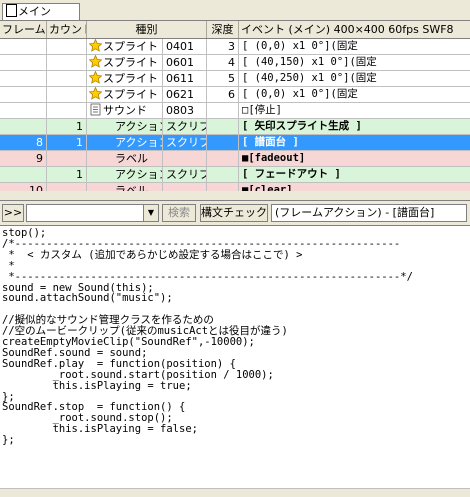 The width and height of the screenshot is (470, 497). I want to click on script-title-field: (フレームアクション) - [譜面台], so click(369, 213).